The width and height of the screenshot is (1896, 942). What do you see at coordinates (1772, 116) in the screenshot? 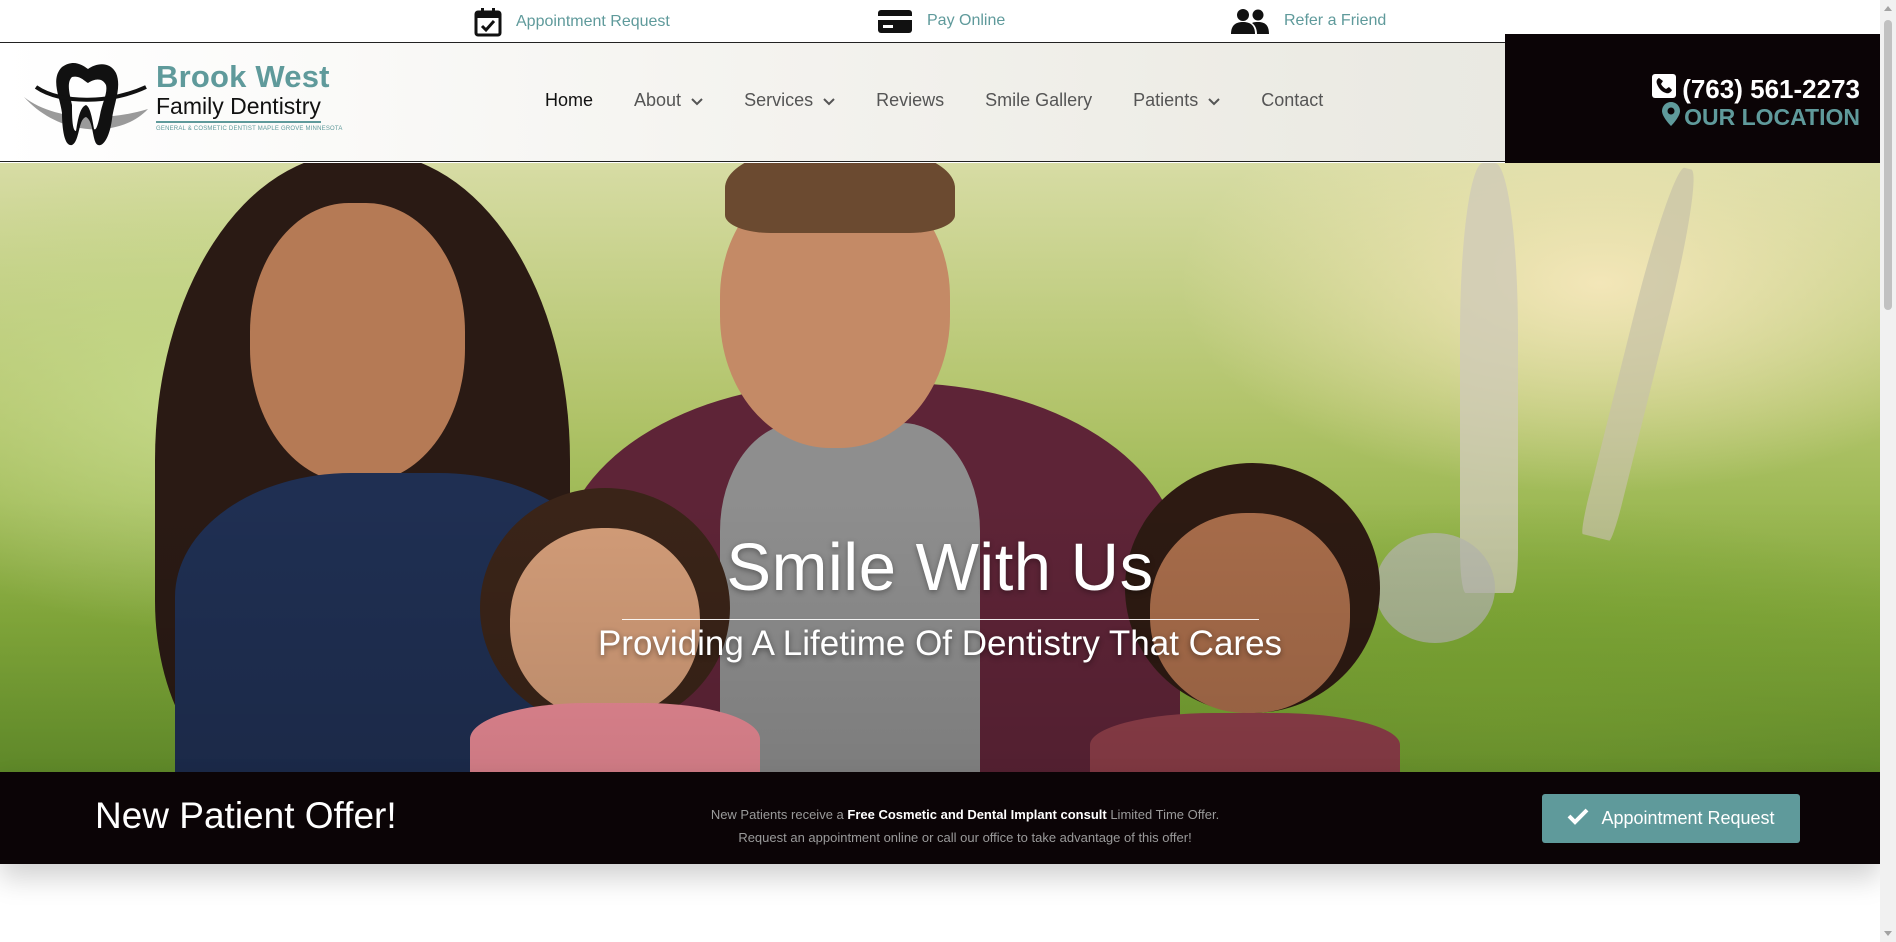
I see `location-label: OUR LOCATION` at bounding box center [1772, 116].